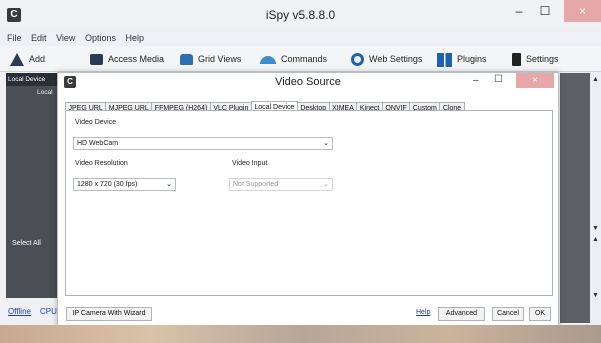 The width and height of the screenshot is (601, 343). I want to click on video-device-select: HD WebCam ⌄, so click(203, 143).